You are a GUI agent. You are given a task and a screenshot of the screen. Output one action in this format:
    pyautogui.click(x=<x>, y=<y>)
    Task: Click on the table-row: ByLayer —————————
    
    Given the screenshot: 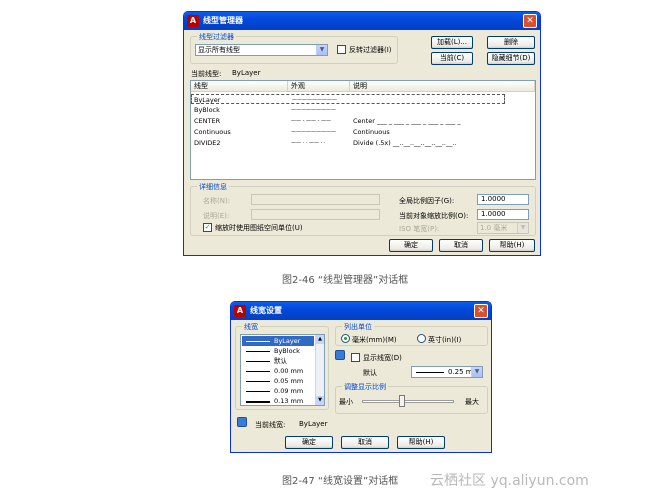 What is the action you would take?
    pyautogui.click(x=348, y=99)
    